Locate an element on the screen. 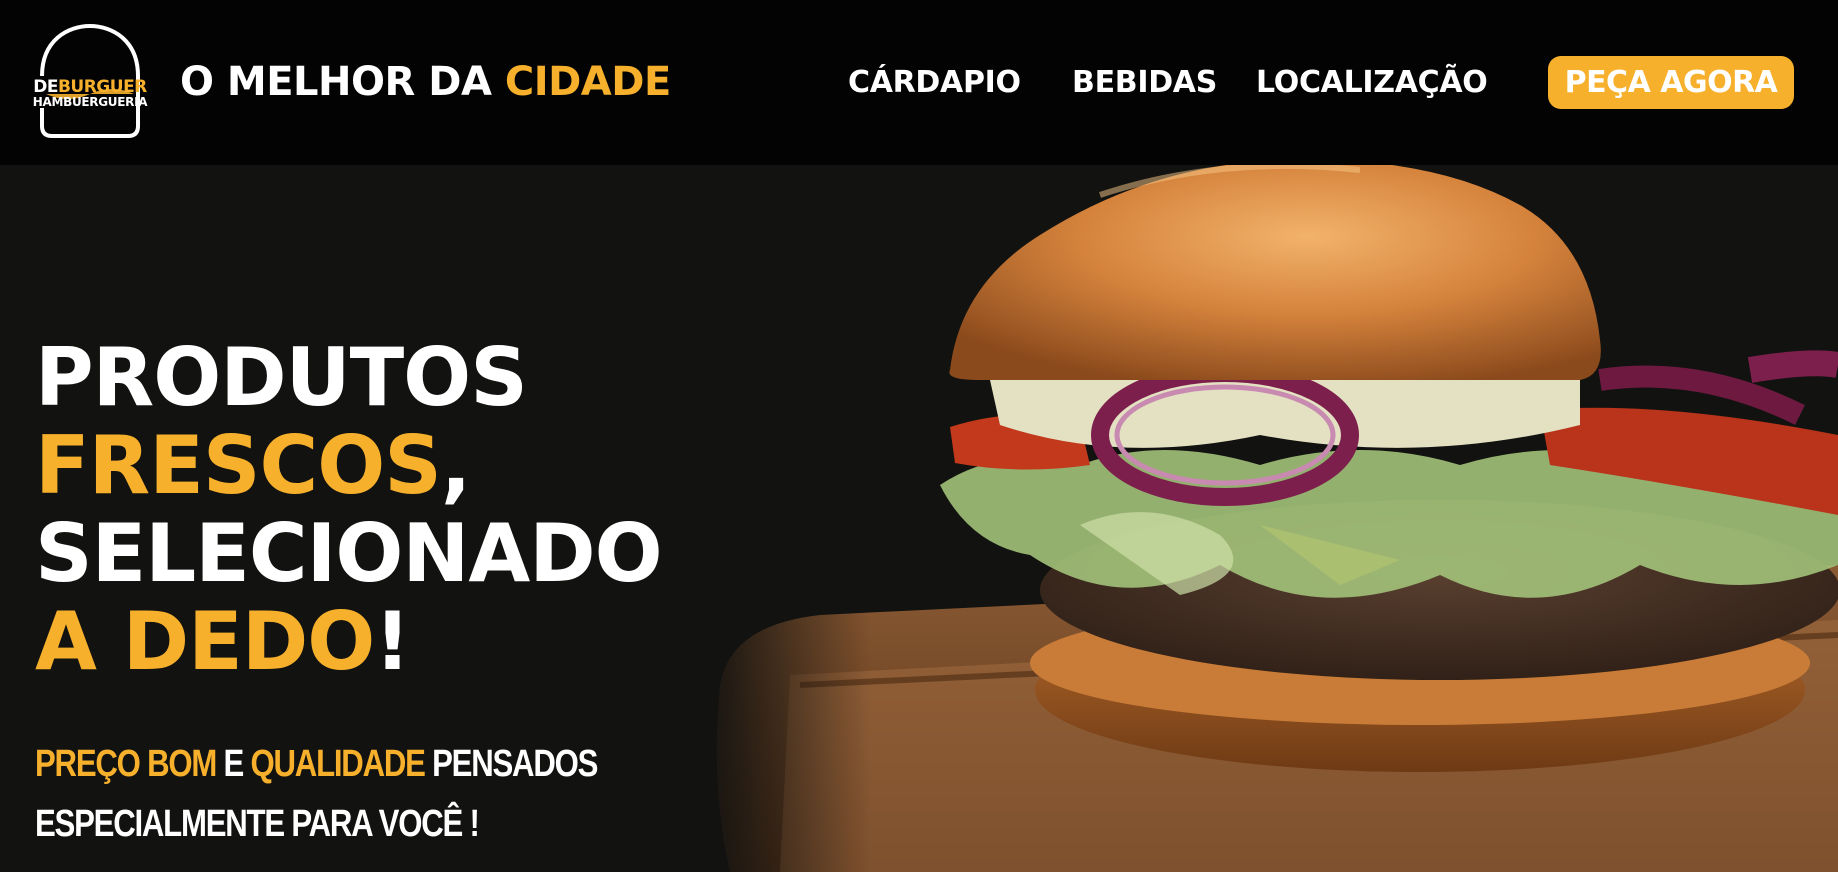 The image size is (1838, 872). sub-pensados: PENSADOS is located at coordinates (511, 764).